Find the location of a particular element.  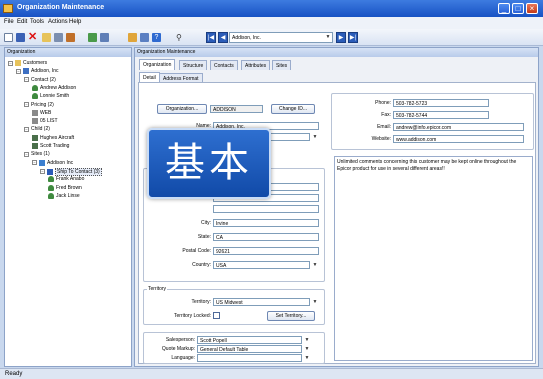

tree-node: − Addison Inc is located at coordinates (52, 162).